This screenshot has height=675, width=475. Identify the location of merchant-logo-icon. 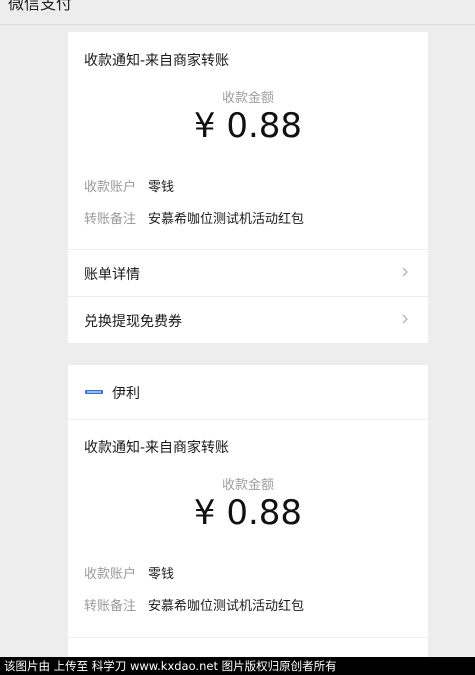
(94, 392).